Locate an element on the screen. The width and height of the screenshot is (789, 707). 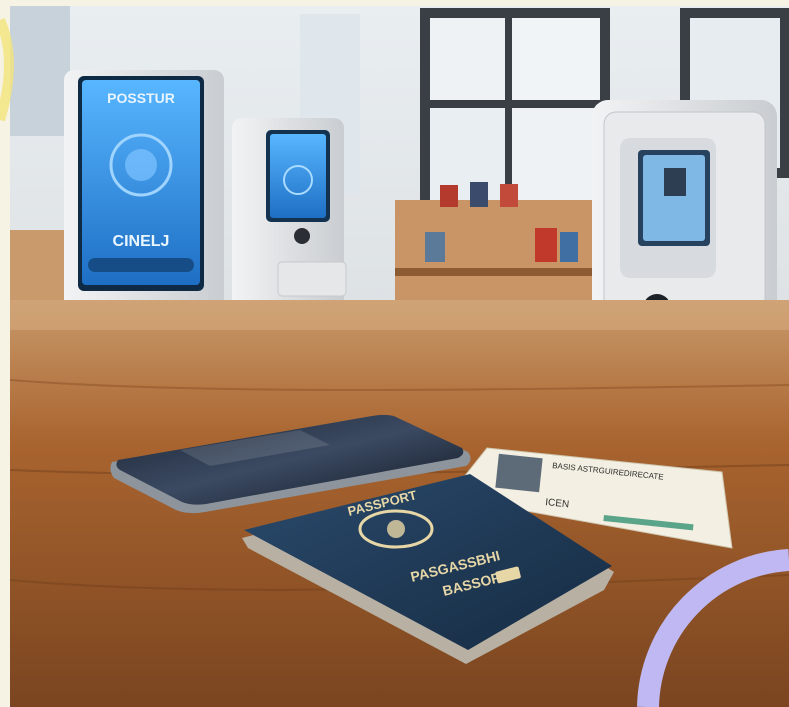
kiosk-screen-title: POSSTUR is located at coordinates (141, 98).